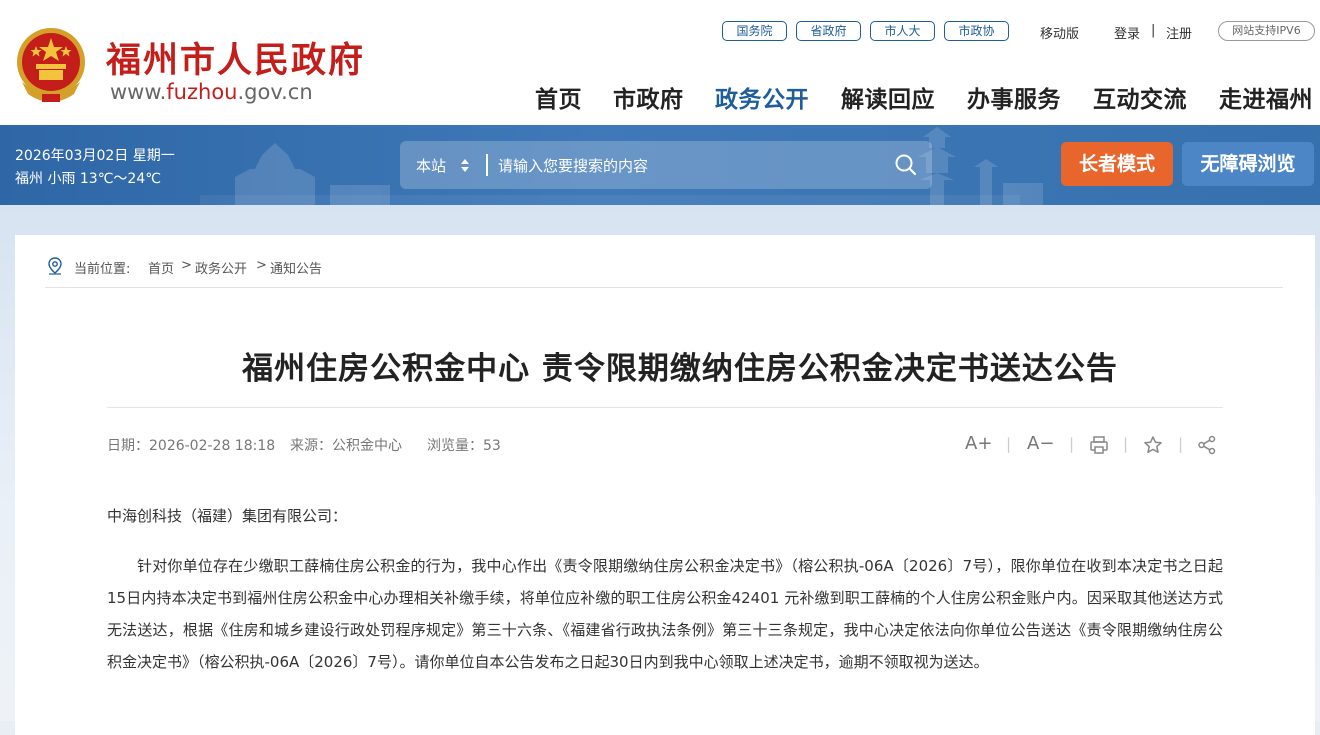 This screenshot has width=1320, height=735. Describe the element at coordinates (1207, 445) in the screenshot. I see `share-icon` at that location.